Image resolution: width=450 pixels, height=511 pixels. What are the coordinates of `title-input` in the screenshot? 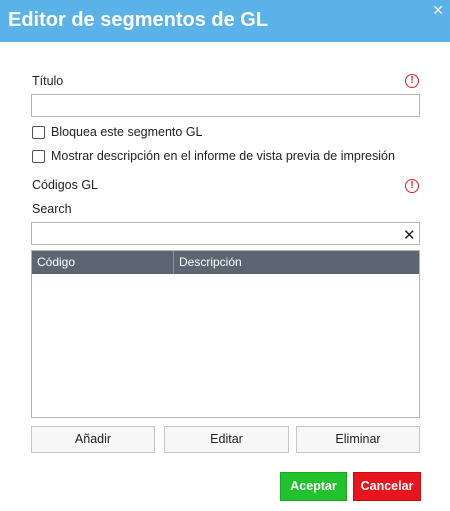 It's located at (225, 105).